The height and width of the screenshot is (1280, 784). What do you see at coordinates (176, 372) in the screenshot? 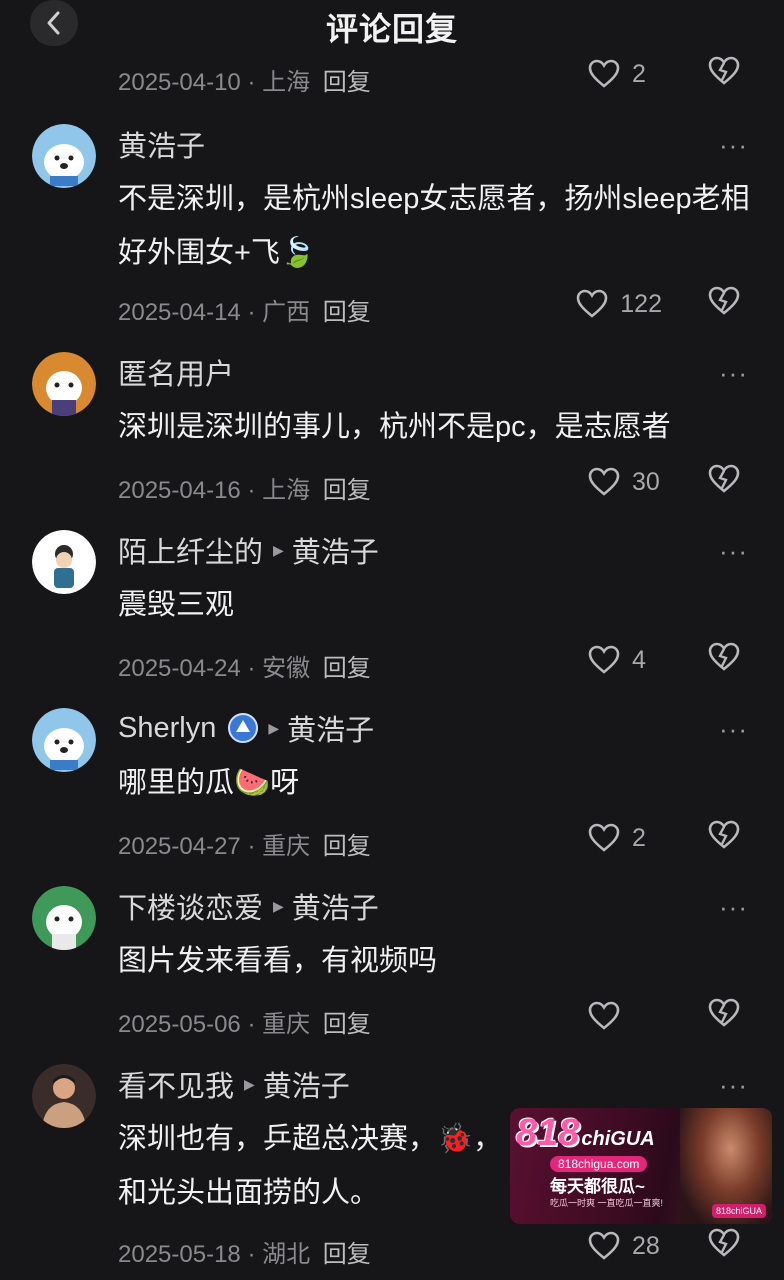
I see `username: 匿名用户` at bounding box center [176, 372].